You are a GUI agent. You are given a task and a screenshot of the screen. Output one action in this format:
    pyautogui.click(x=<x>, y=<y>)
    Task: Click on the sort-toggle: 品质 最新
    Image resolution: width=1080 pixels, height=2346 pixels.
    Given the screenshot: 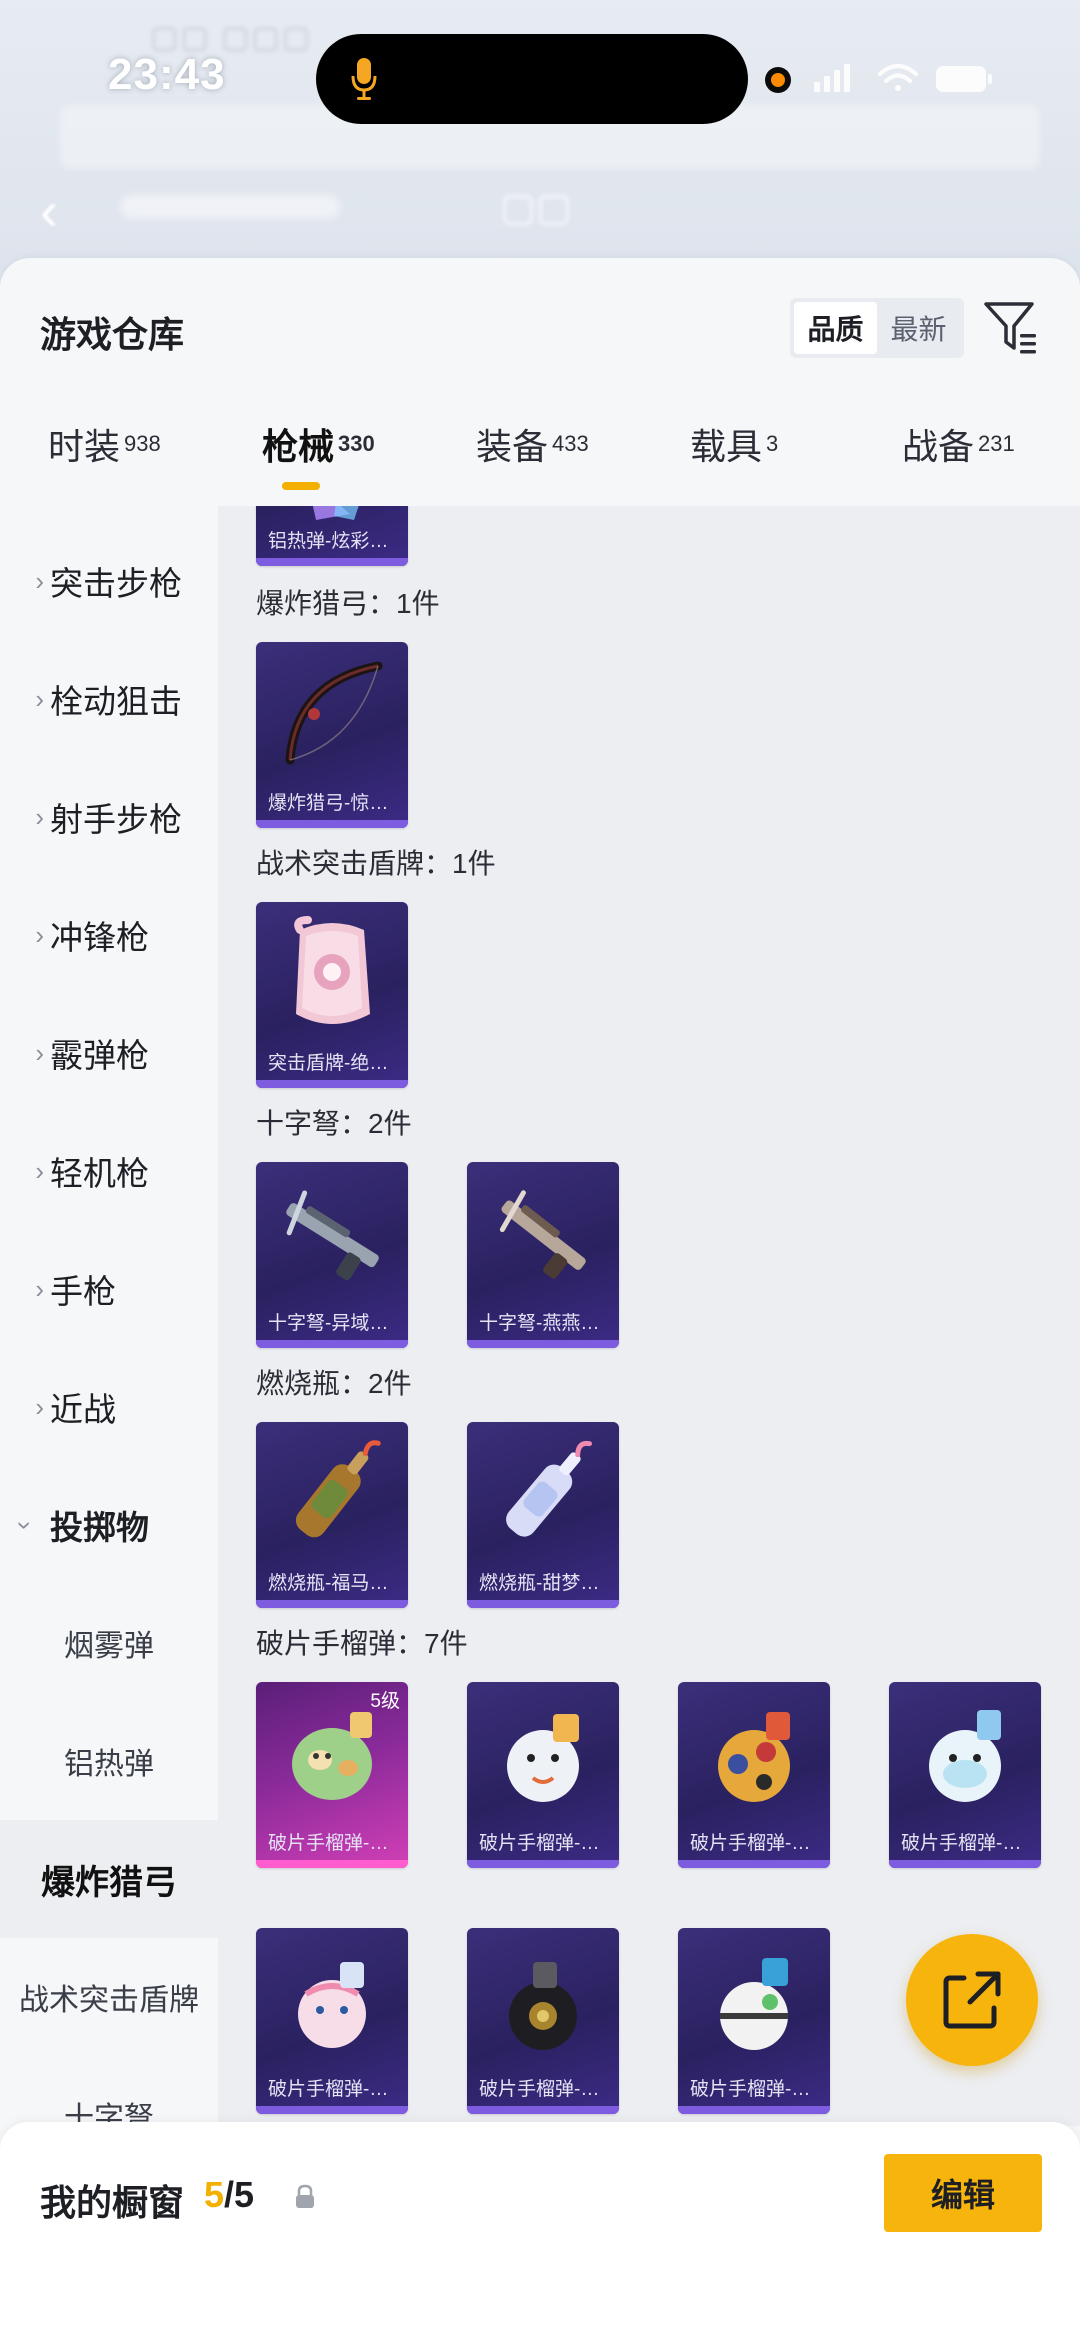 What is the action you would take?
    pyautogui.click(x=877, y=328)
    